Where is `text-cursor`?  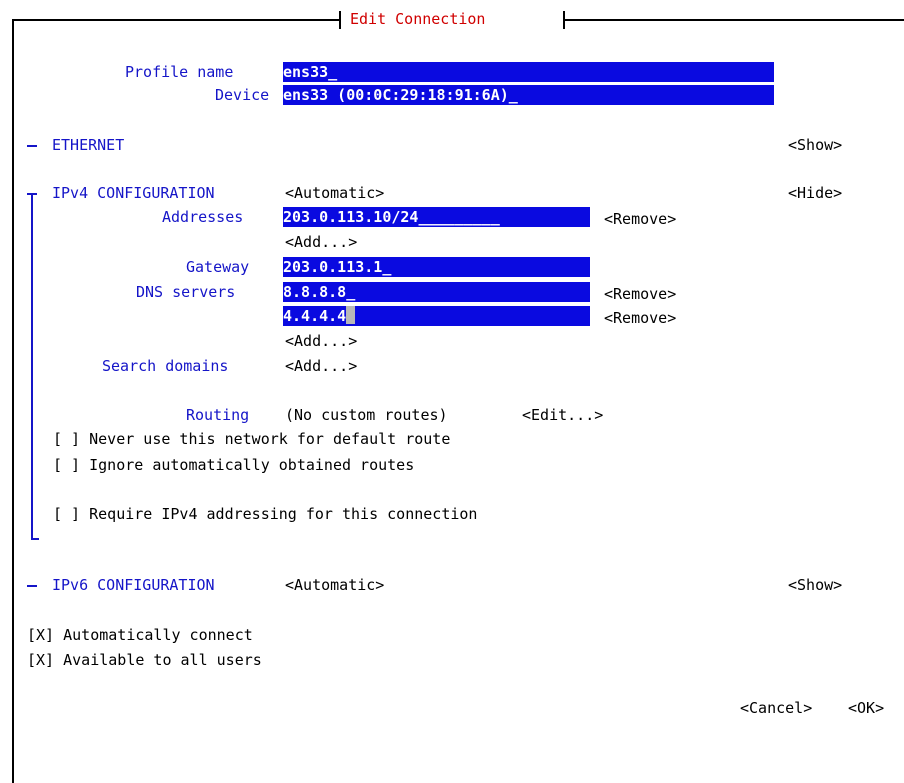
text-cursor is located at coordinates (351, 315).